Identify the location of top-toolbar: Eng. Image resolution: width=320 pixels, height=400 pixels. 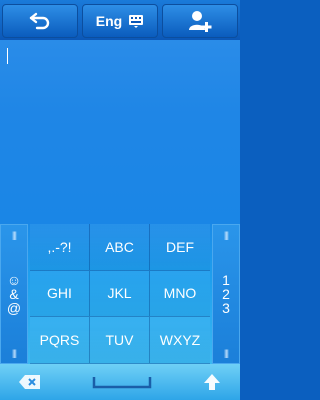
(120, 20).